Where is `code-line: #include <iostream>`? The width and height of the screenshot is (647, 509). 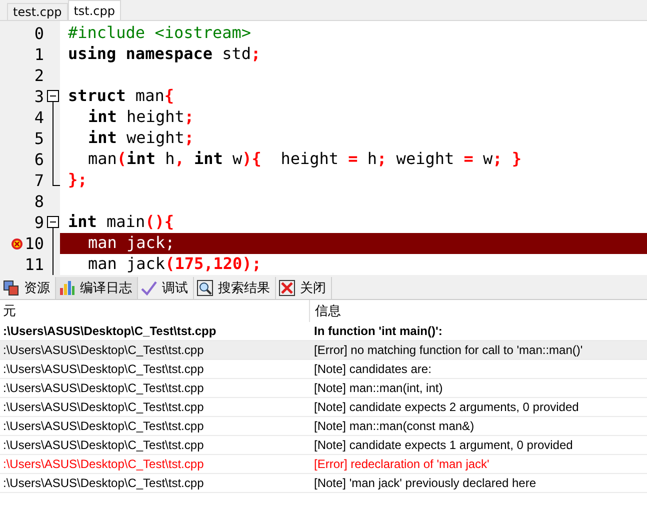 code-line: #include <iostream> is located at coordinates (159, 33).